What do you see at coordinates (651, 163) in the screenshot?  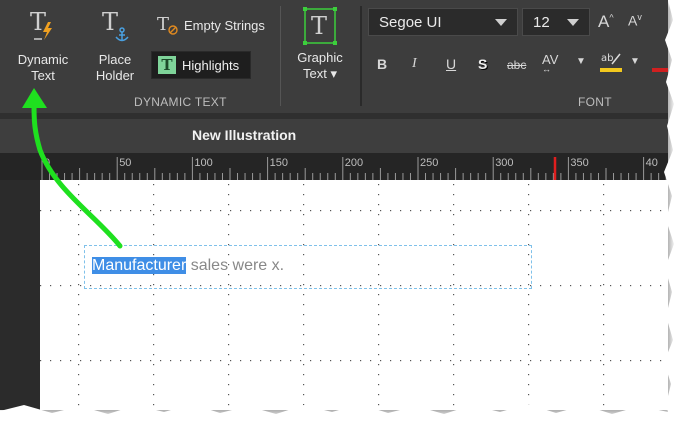 I see `ruler-tick-label: 40` at bounding box center [651, 163].